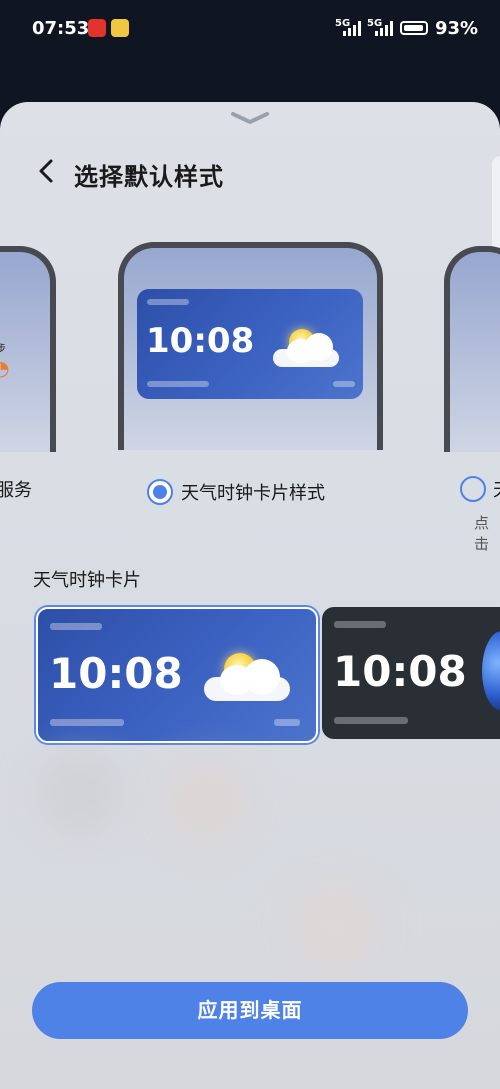 The height and width of the screenshot is (1089, 500). I want to click on preview-clock-time: 10:08, so click(200, 341).